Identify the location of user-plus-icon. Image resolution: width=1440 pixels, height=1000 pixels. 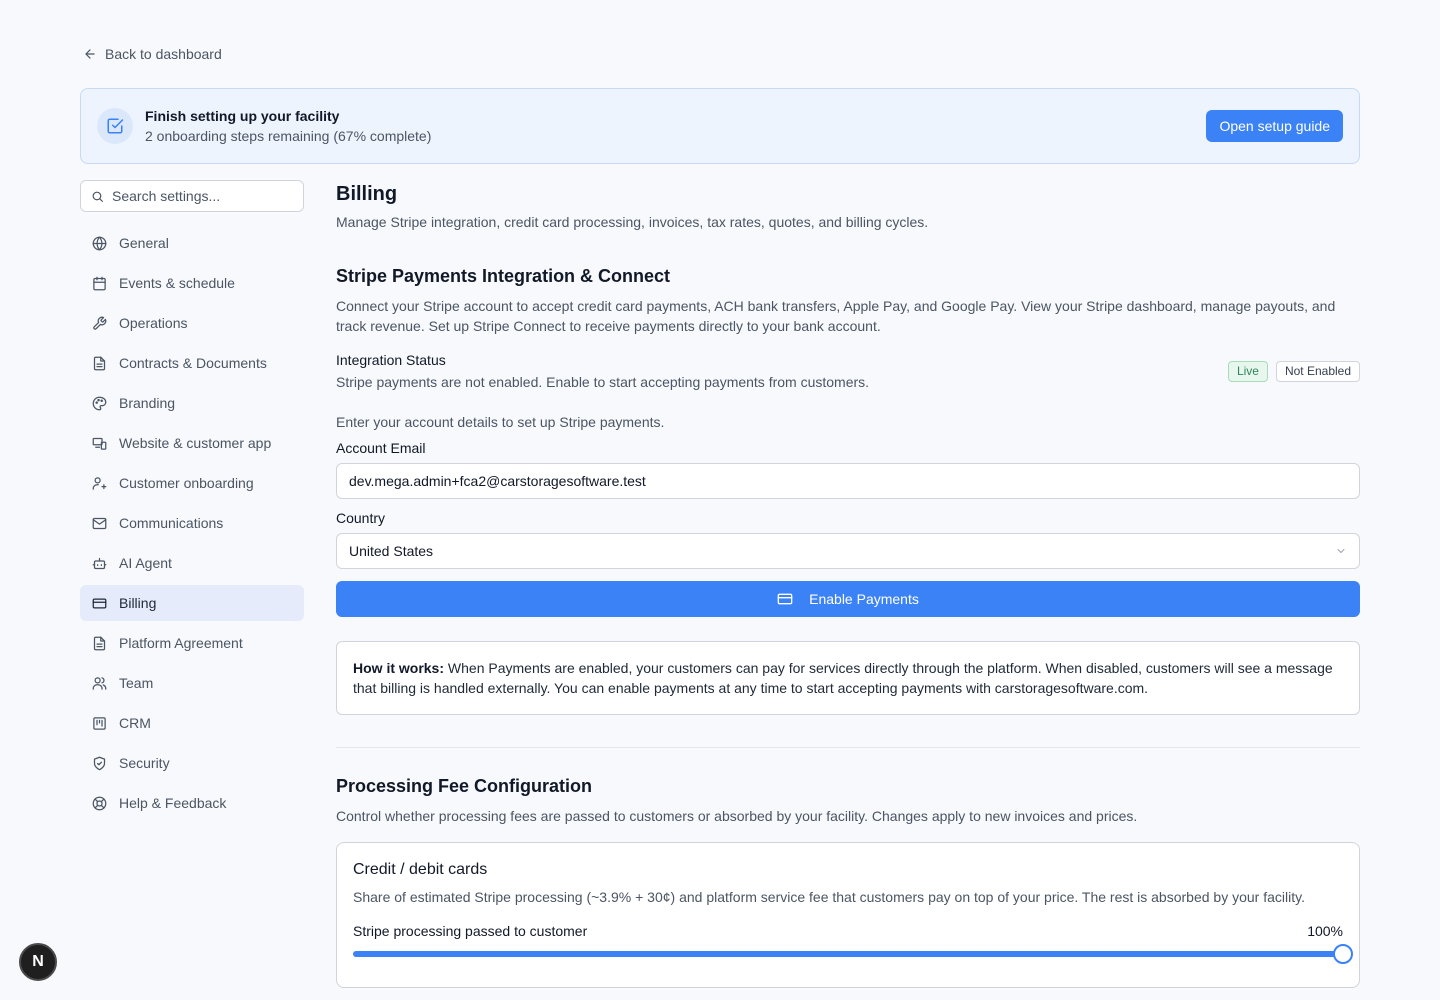
(99, 483).